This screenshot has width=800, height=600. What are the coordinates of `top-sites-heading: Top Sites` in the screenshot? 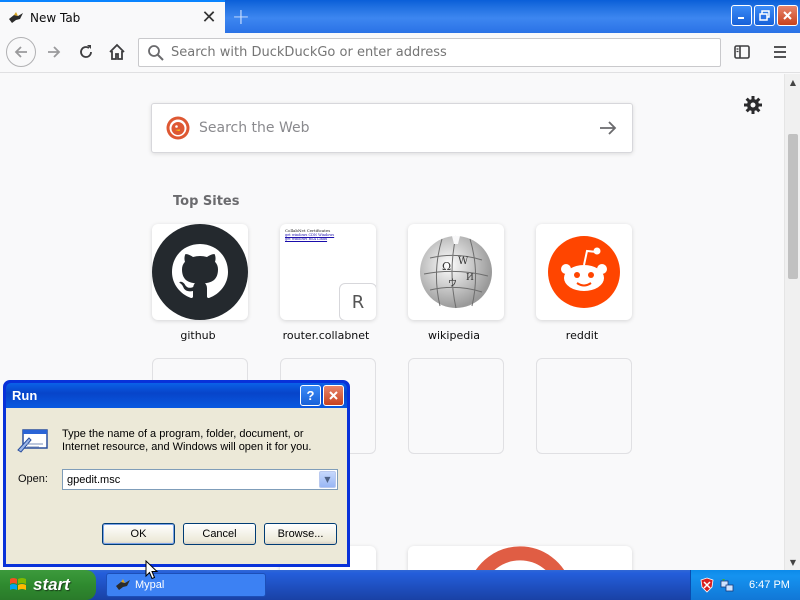 It's located at (206, 201).